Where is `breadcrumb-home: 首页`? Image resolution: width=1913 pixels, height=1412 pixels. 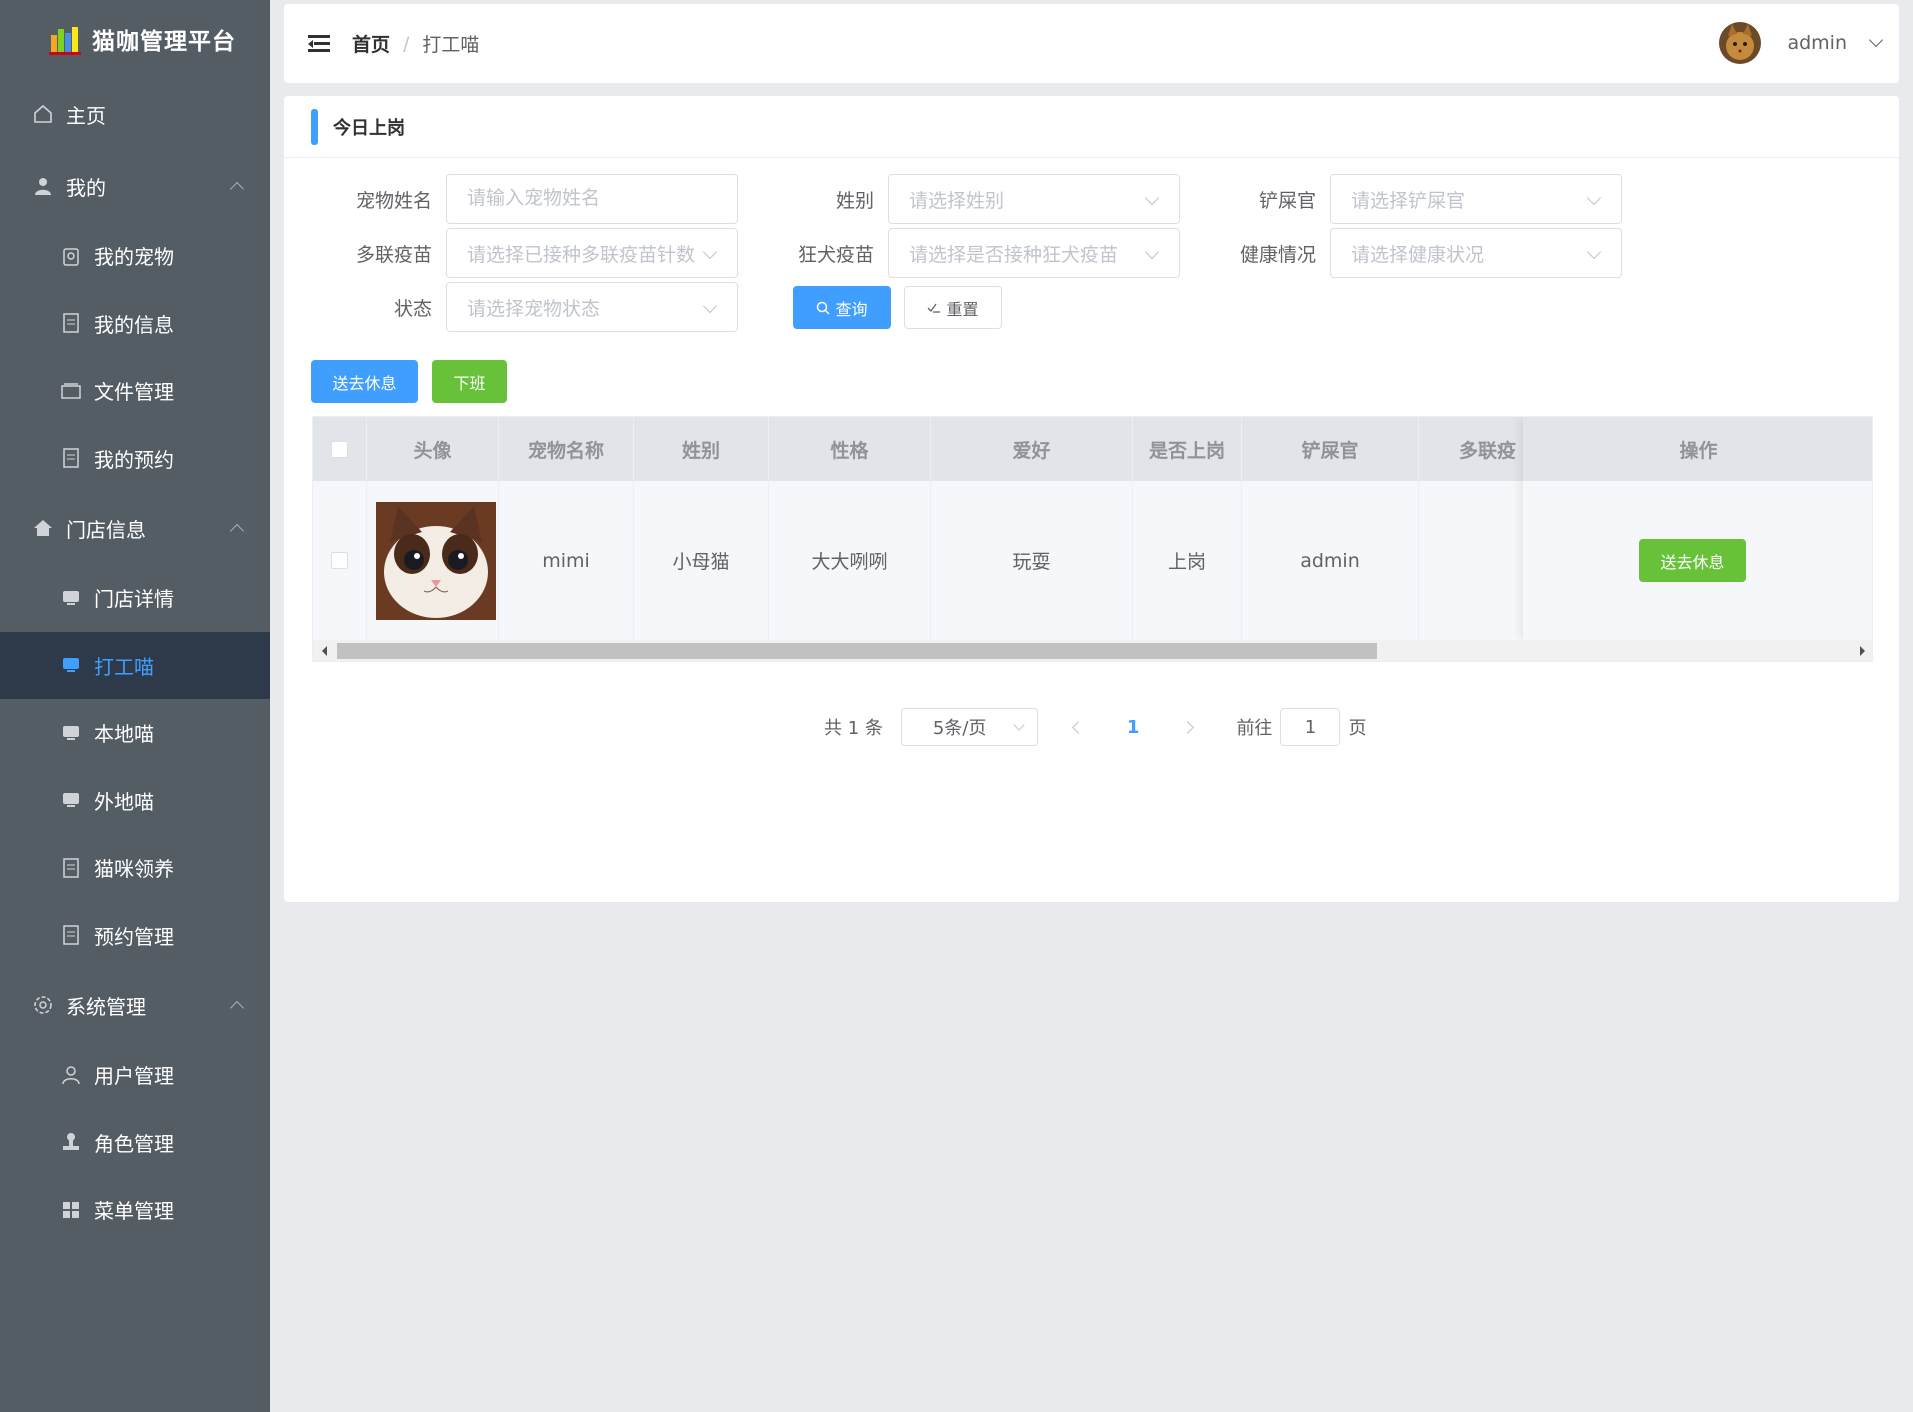
breadcrumb-home: 首页 is located at coordinates (371, 43).